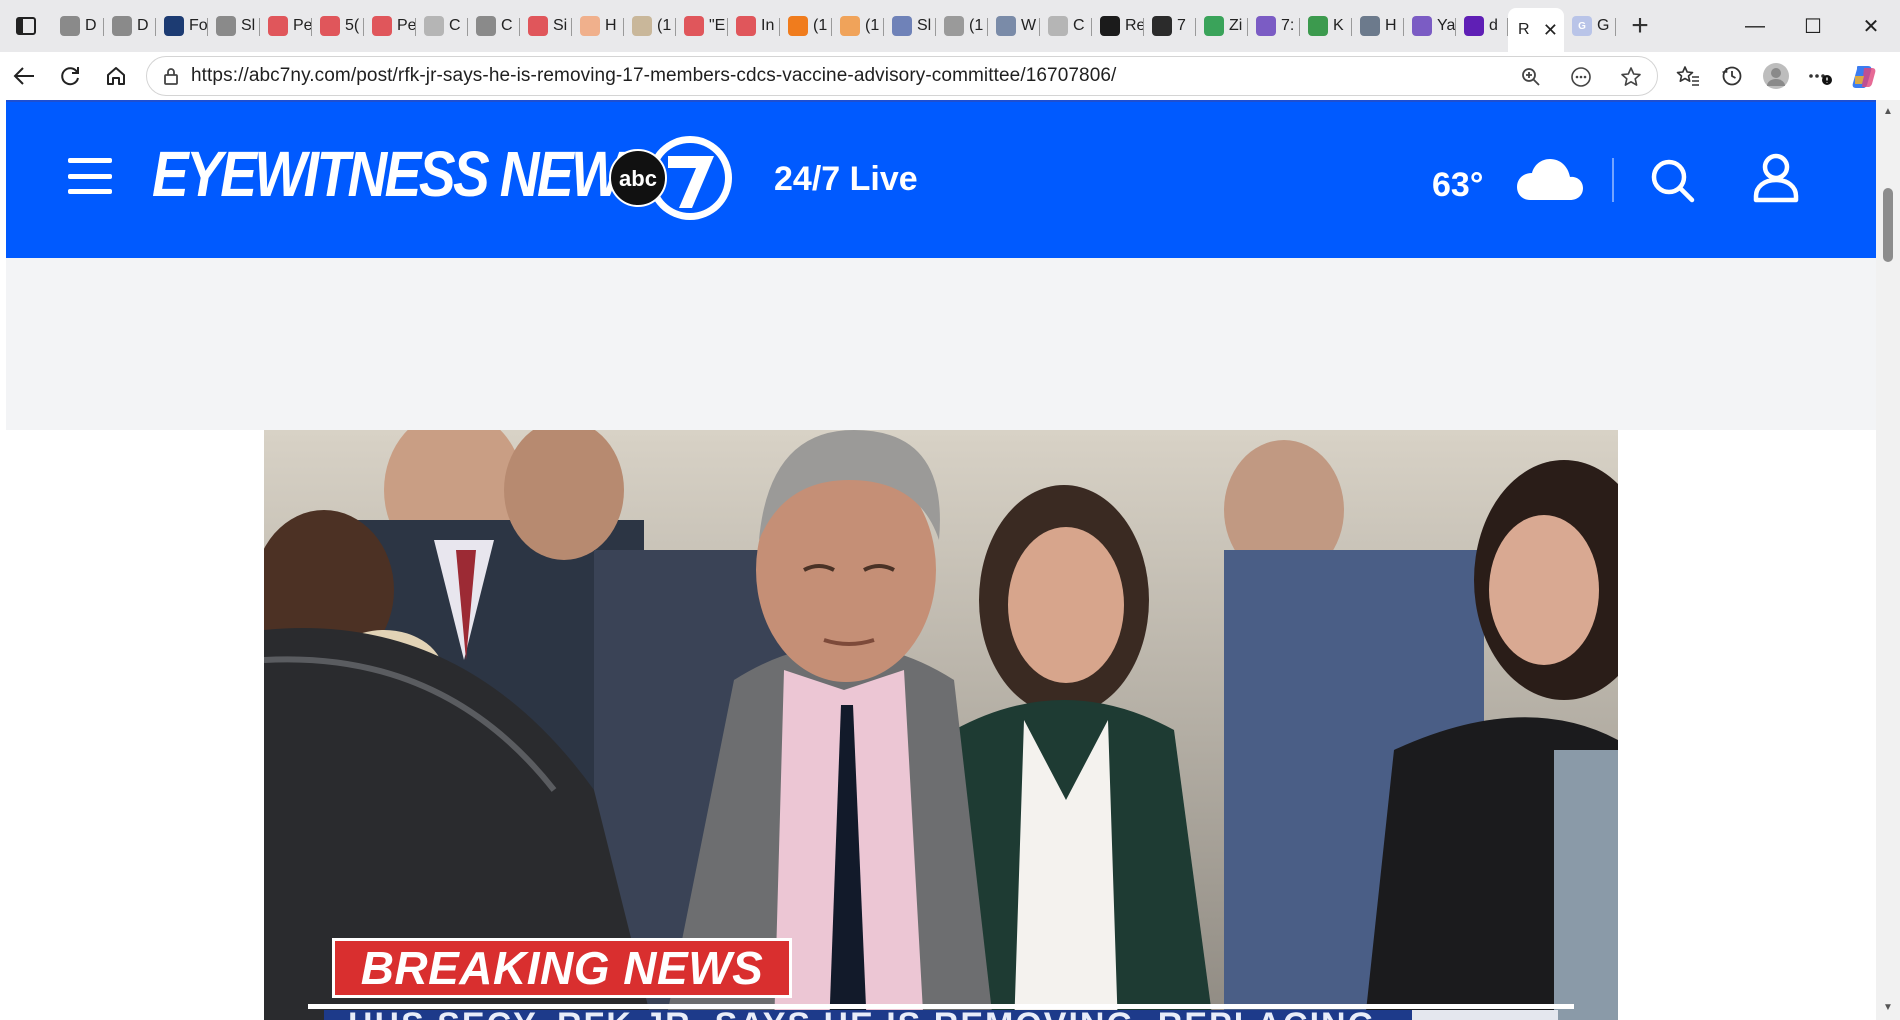 This screenshot has height=1020, width=1900. What do you see at coordinates (171, 76) in the screenshot?
I see `site-info-icon` at bounding box center [171, 76].